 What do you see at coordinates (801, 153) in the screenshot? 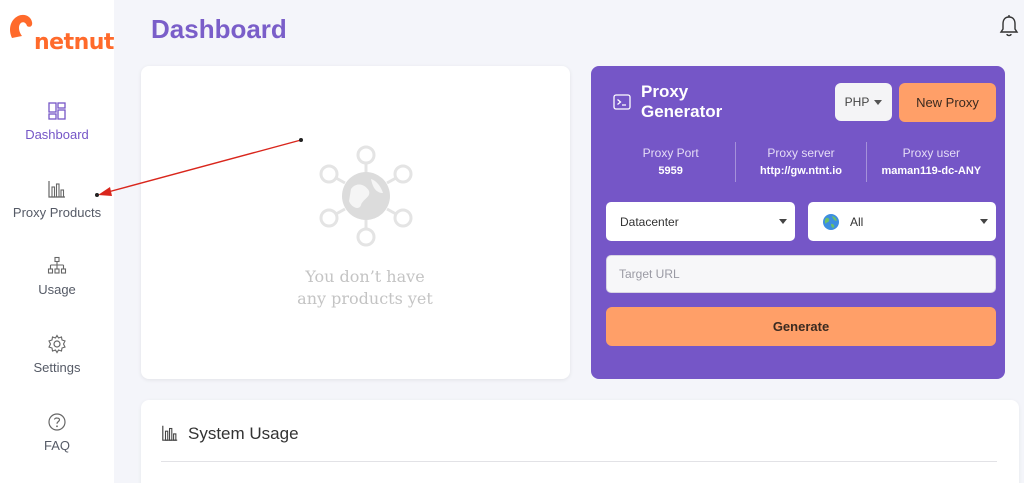
I see `proxy-server-label: Proxy server` at bounding box center [801, 153].